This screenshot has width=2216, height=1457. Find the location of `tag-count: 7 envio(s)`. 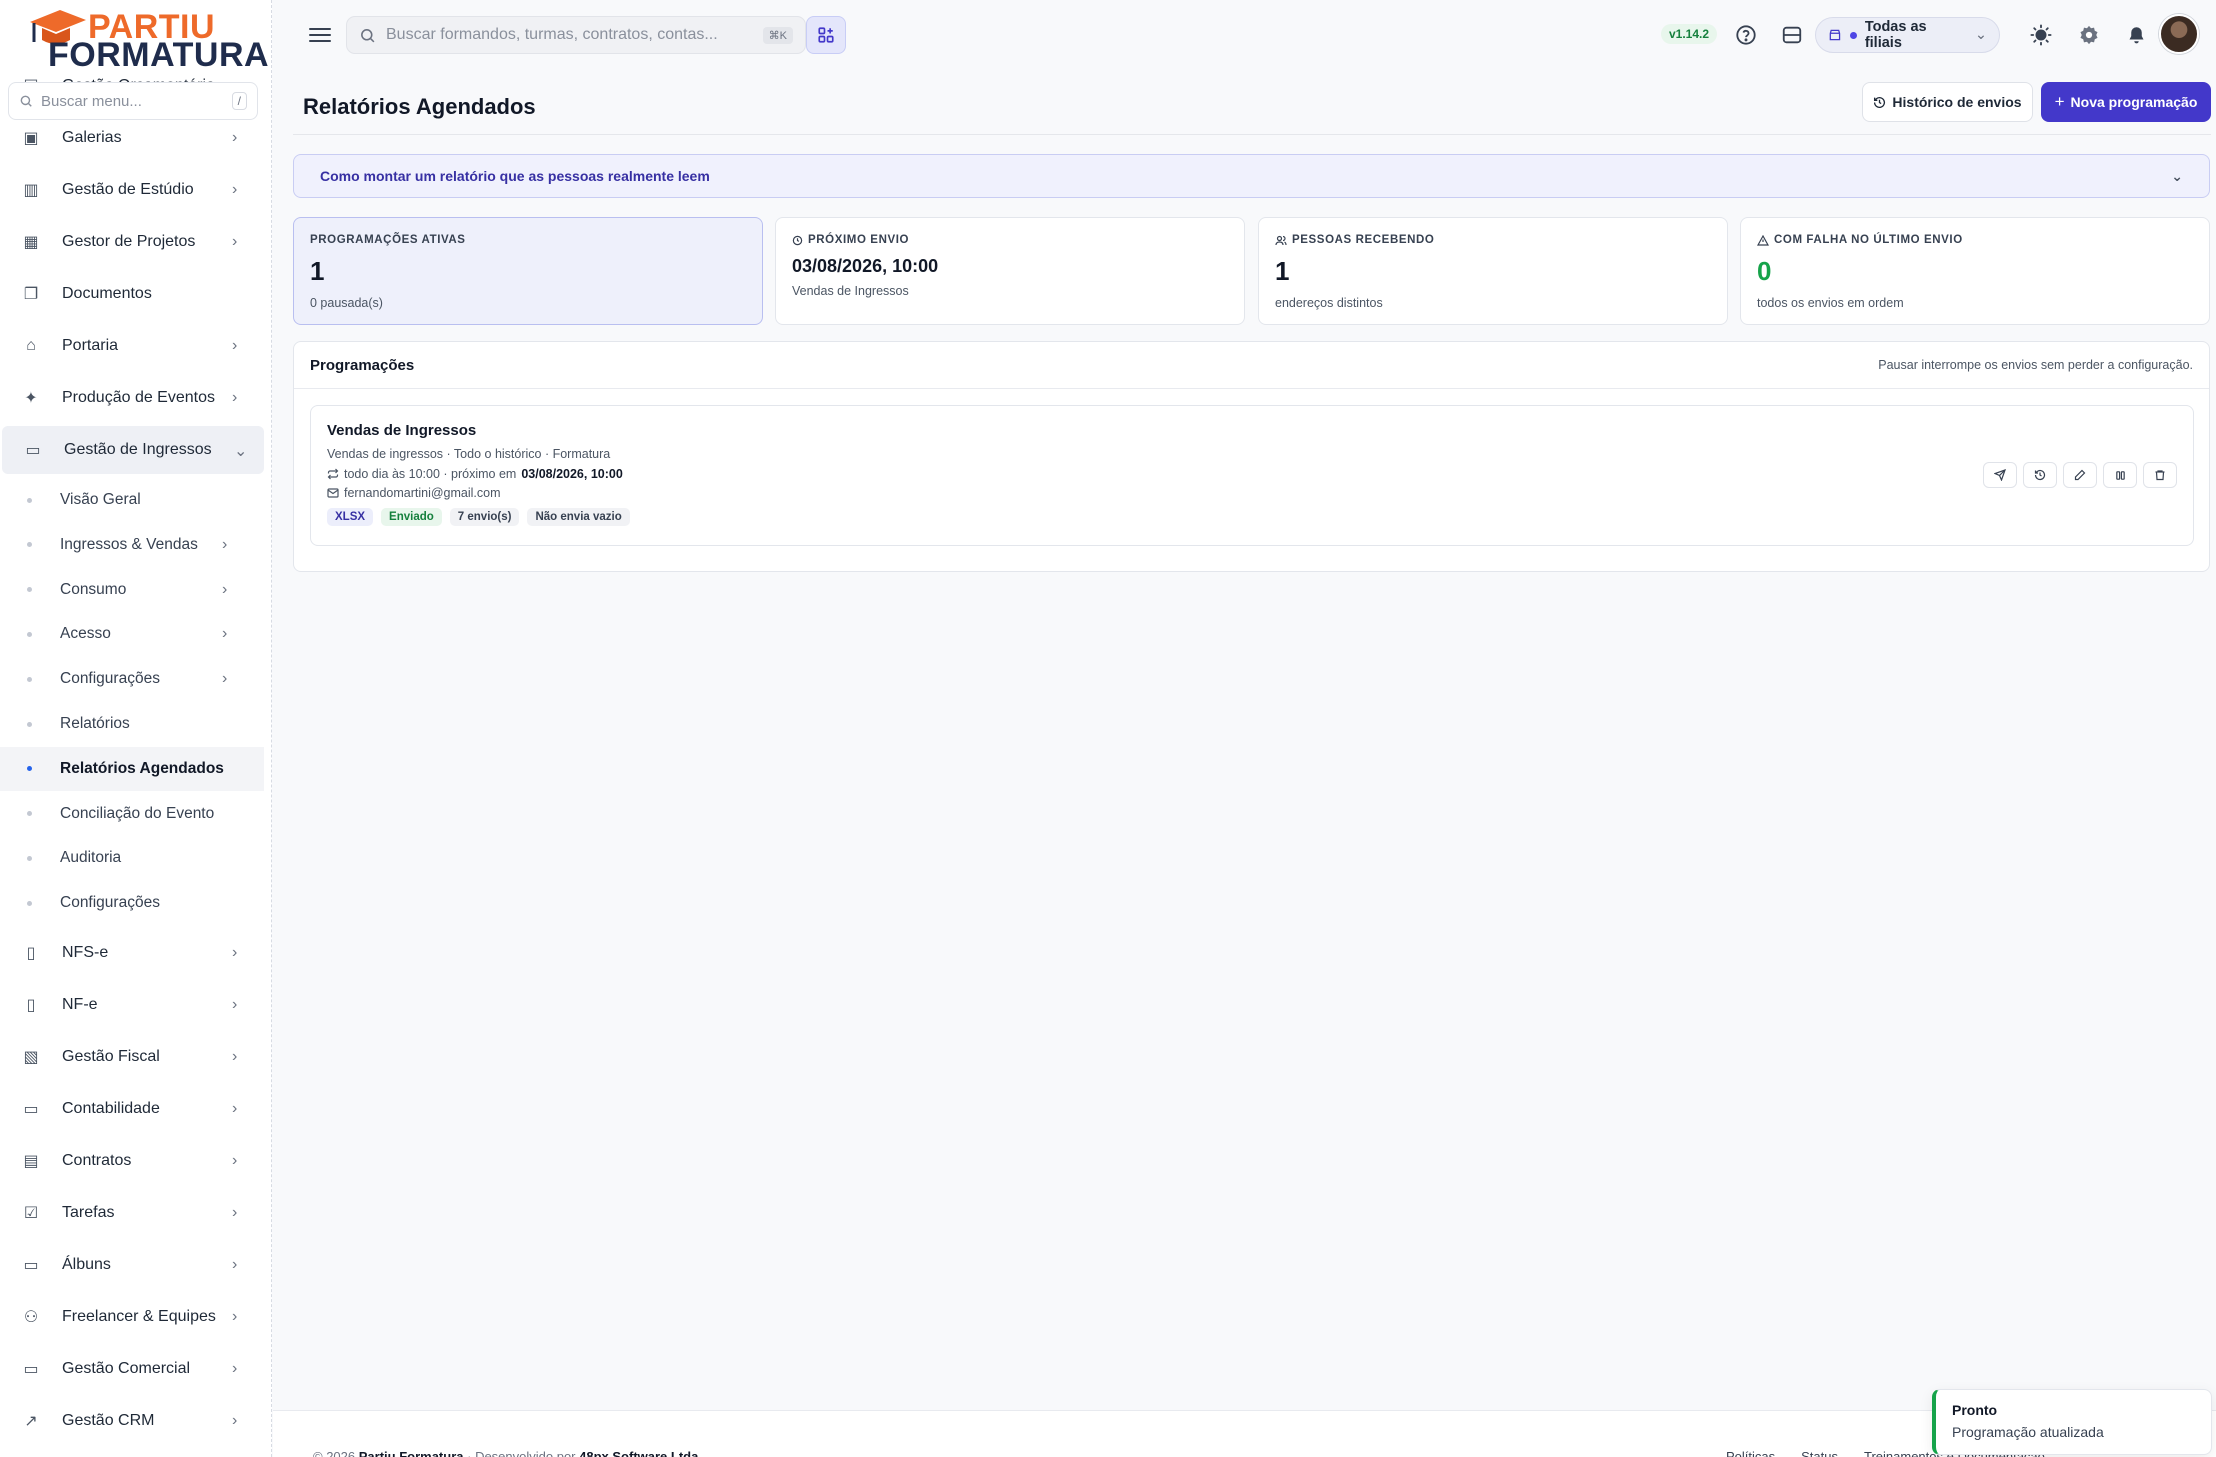

tag-count: 7 envio(s) is located at coordinates (484, 517).